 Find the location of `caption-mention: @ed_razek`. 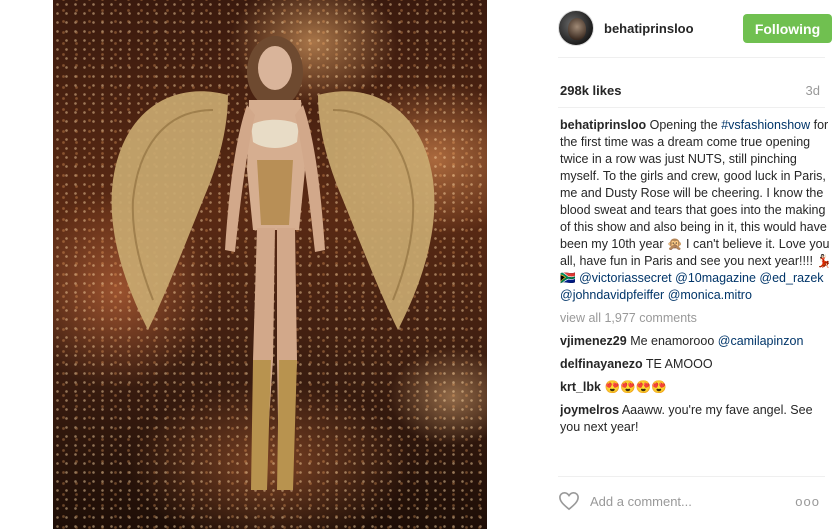

caption-mention: @ed_razek is located at coordinates (791, 278).